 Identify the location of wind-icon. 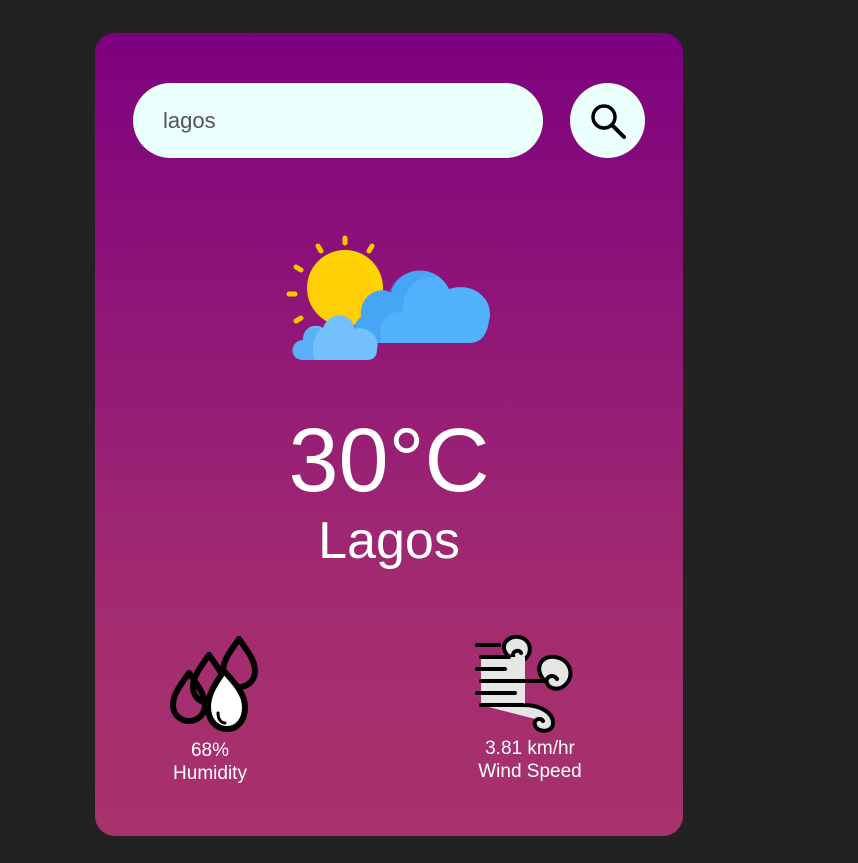
(524, 683).